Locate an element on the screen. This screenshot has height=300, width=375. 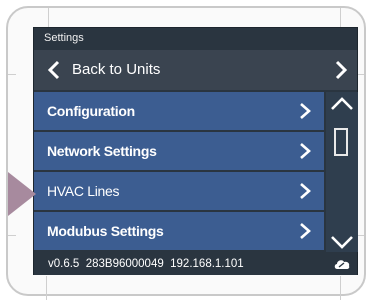
chevron-up-icon is located at coordinates (342, 104).